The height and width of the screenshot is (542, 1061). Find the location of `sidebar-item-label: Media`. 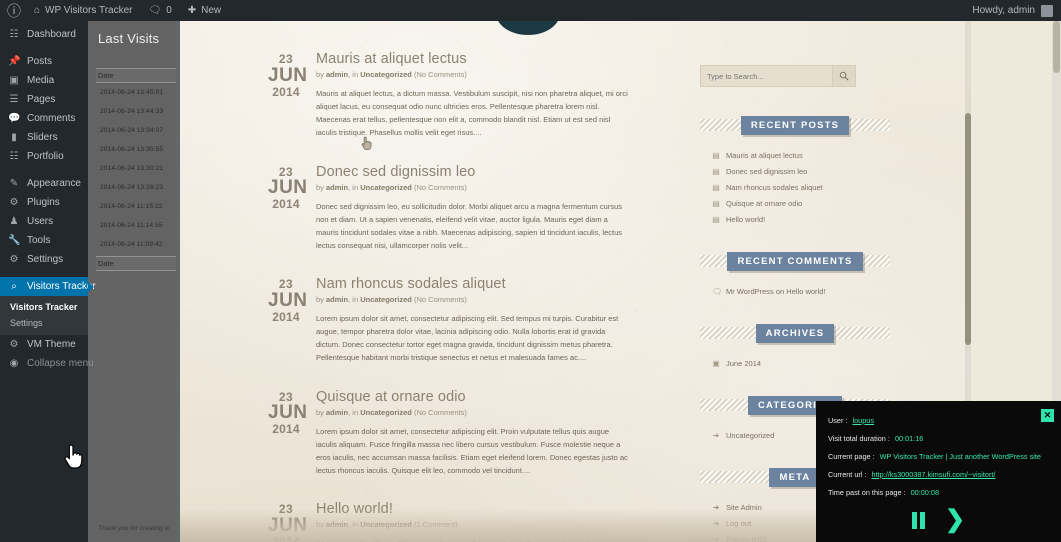

sidebar-item-label: Media is located at coordinates (41, 80).